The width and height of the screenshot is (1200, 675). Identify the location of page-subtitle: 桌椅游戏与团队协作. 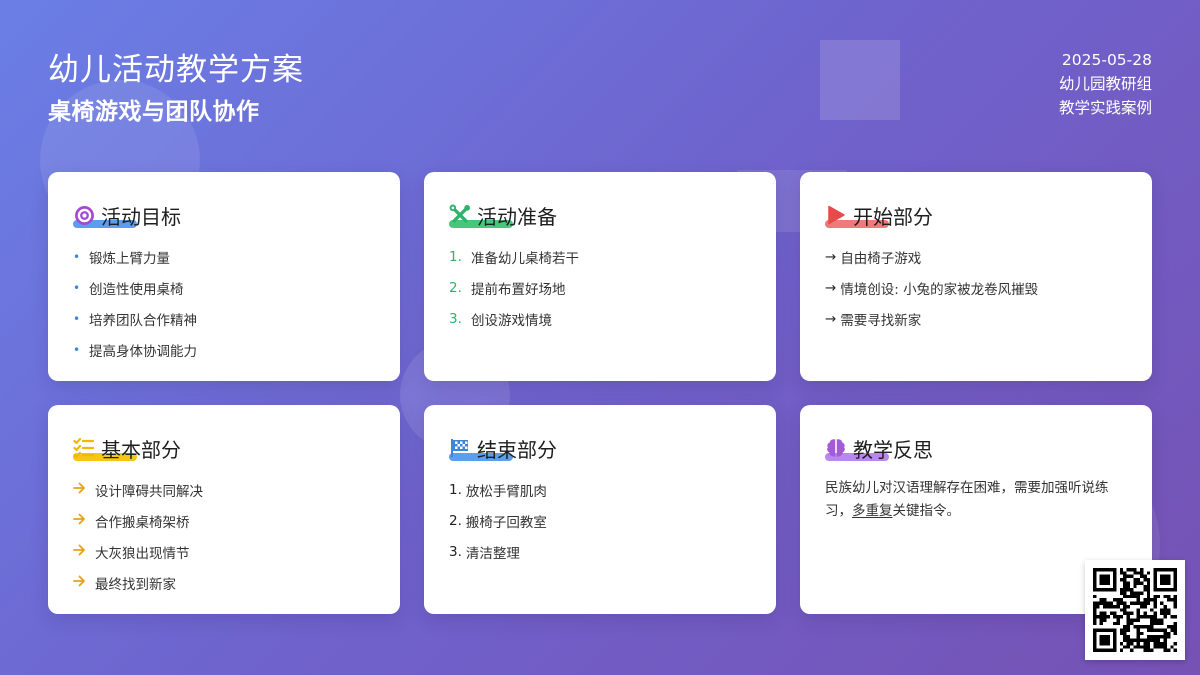
(154, 112).